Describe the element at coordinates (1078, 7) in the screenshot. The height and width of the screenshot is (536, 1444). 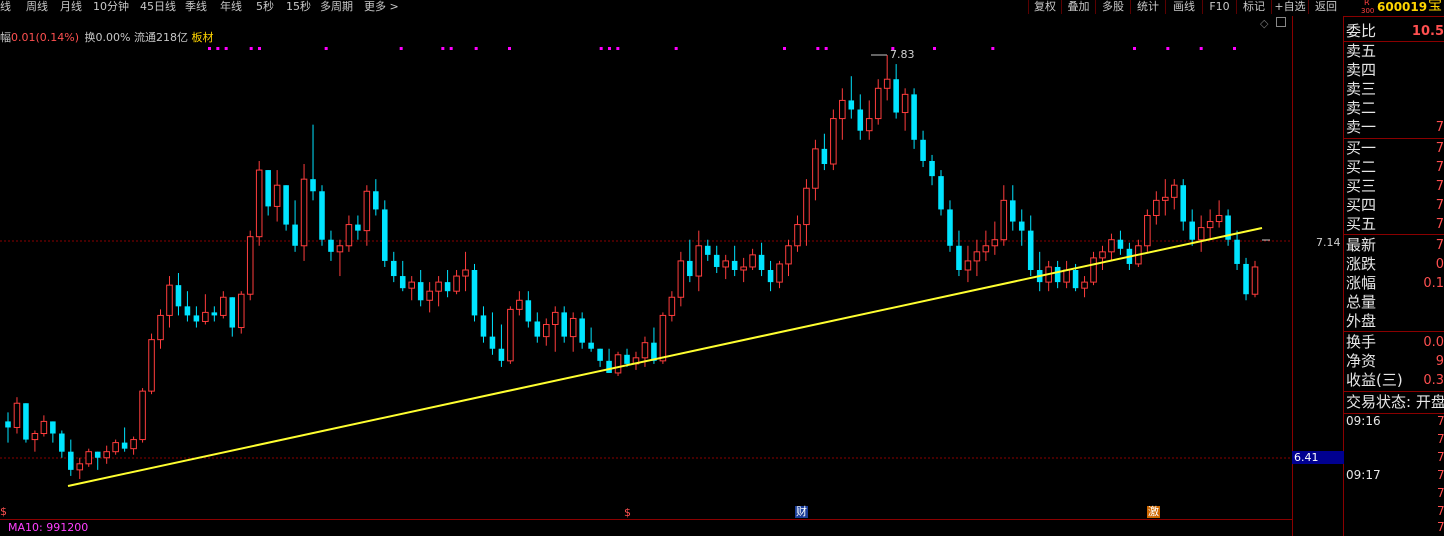
I see `overlay-button: 叠加` at that location.